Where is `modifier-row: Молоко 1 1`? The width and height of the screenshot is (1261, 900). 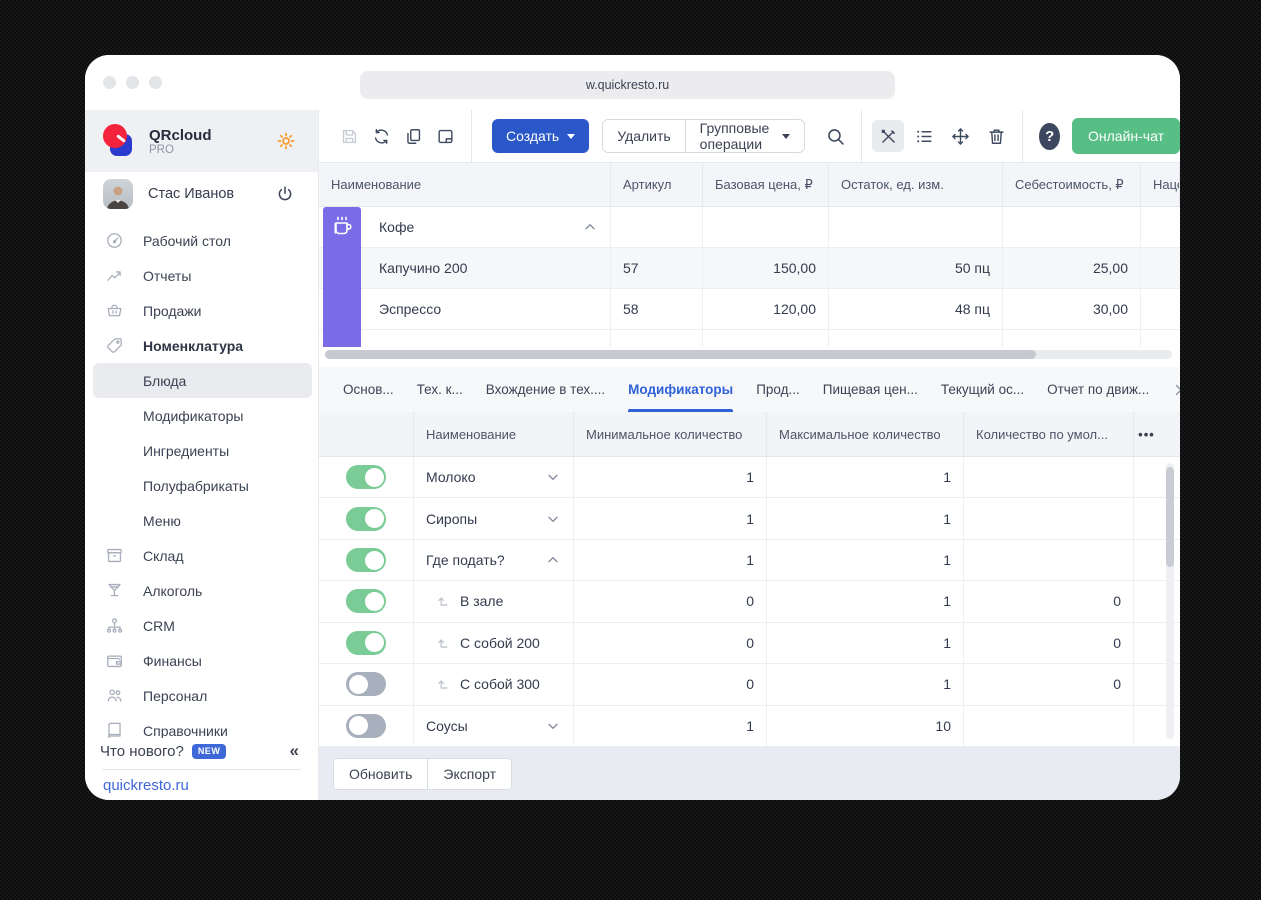
modifier-row: Молоко 1 1 is located at coordinates (749, 478).